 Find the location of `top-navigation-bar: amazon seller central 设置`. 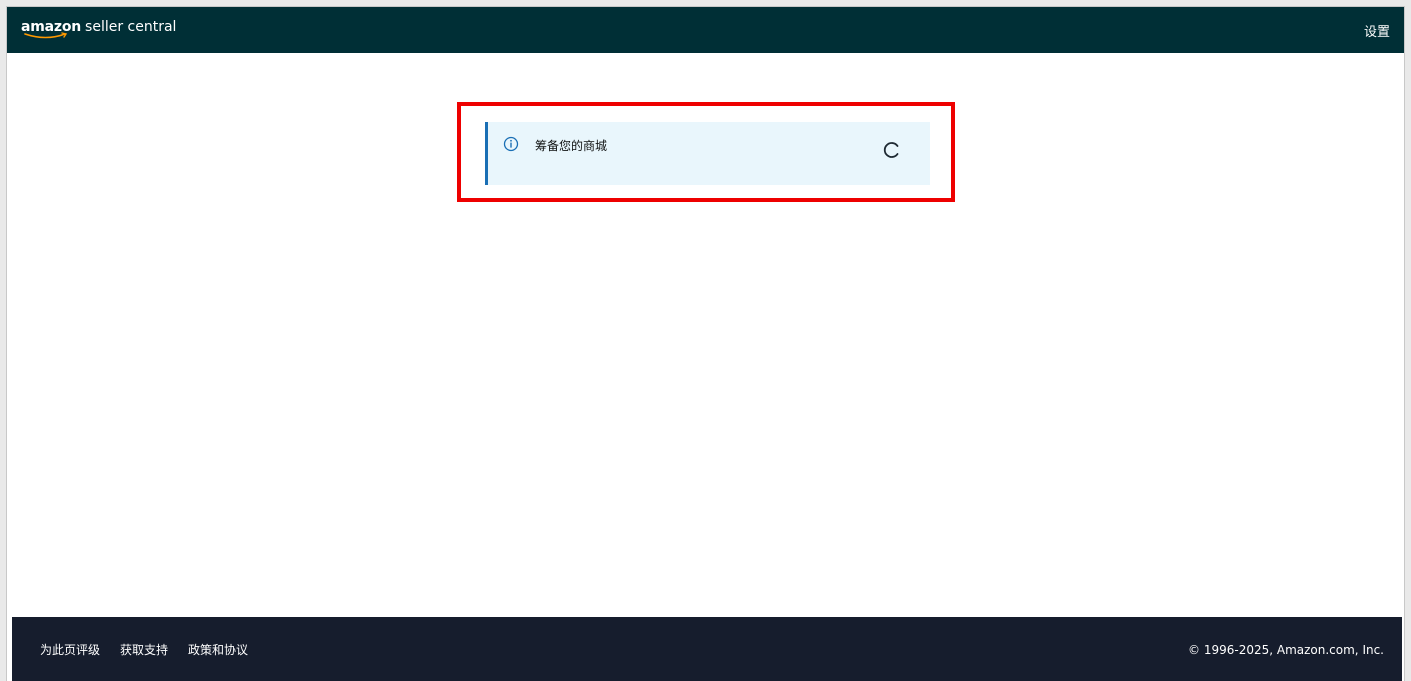

top-navigation-bar: amazon seller central 设置 is located at coordinates (705, 30).